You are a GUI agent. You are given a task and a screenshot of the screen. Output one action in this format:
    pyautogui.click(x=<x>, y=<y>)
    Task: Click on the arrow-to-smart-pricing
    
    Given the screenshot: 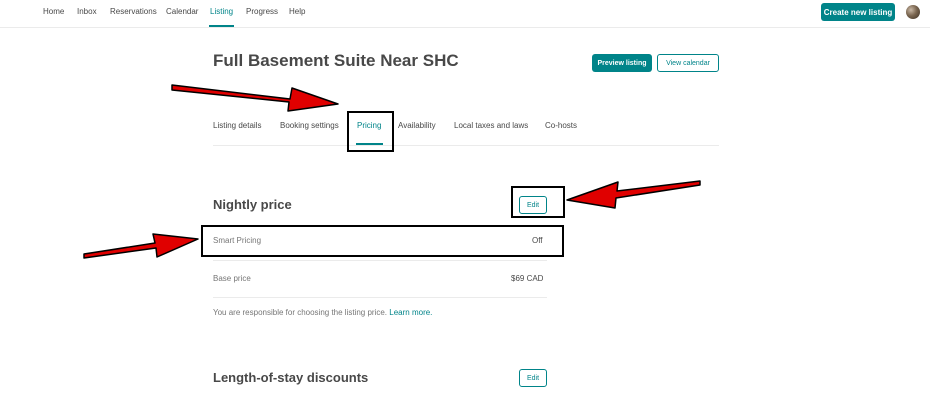 What is the action you would take?
    pyautogui.click(x=141, y=246)
    